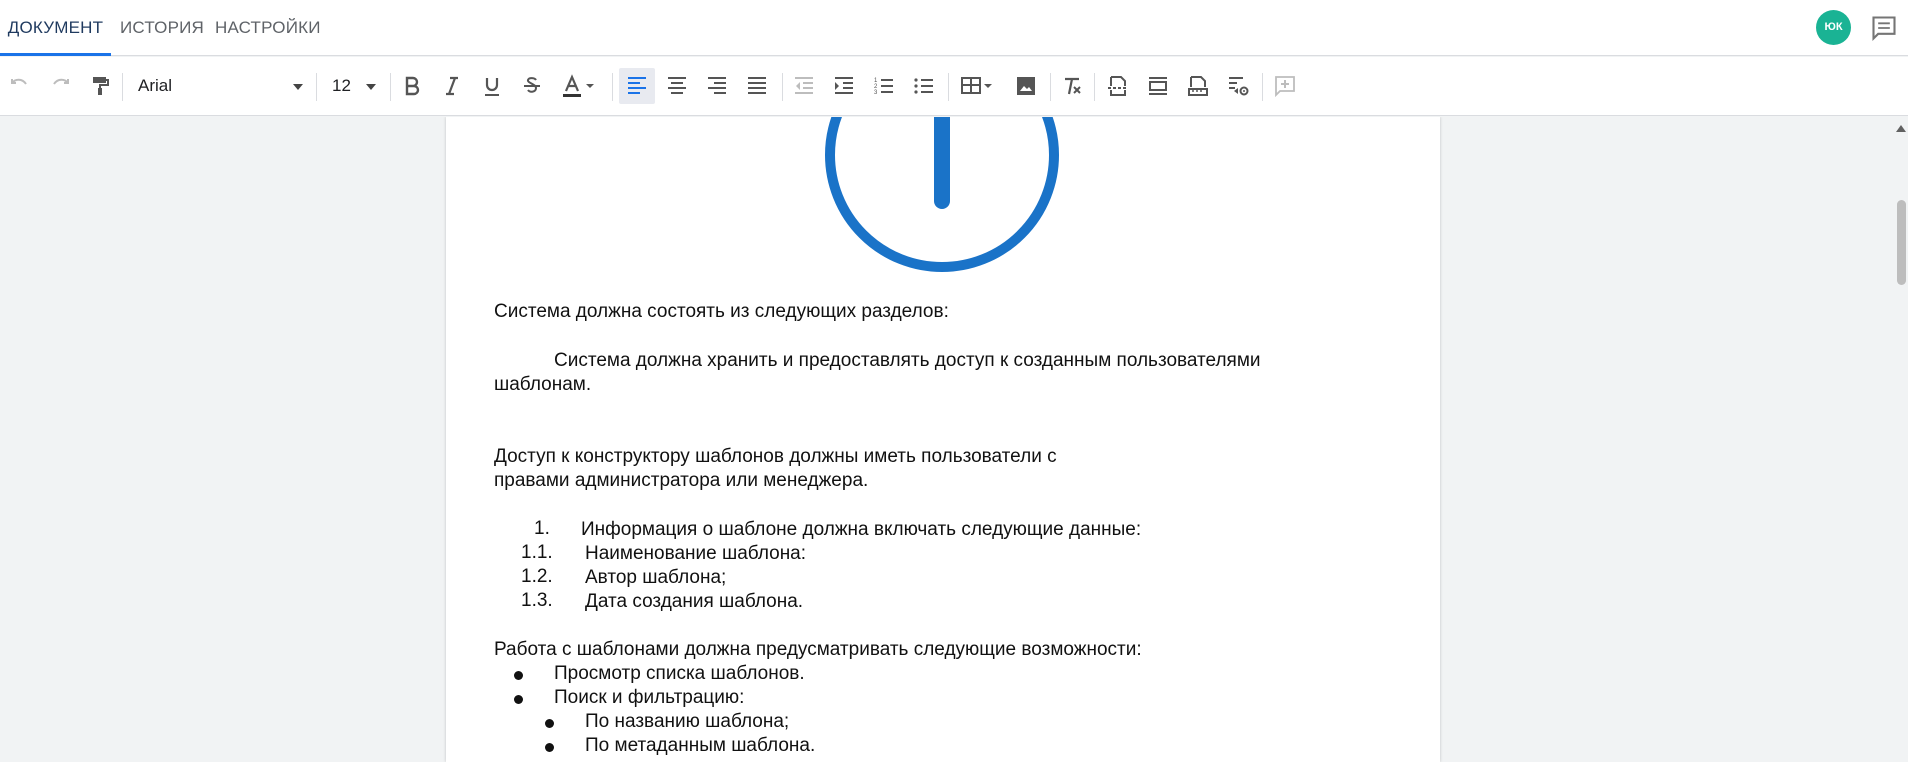 The image size is (1908, 762). What do you see at coordinates (452, 86) in the screenshot?
I see `italic-icon` at bounding box center [452, 86].